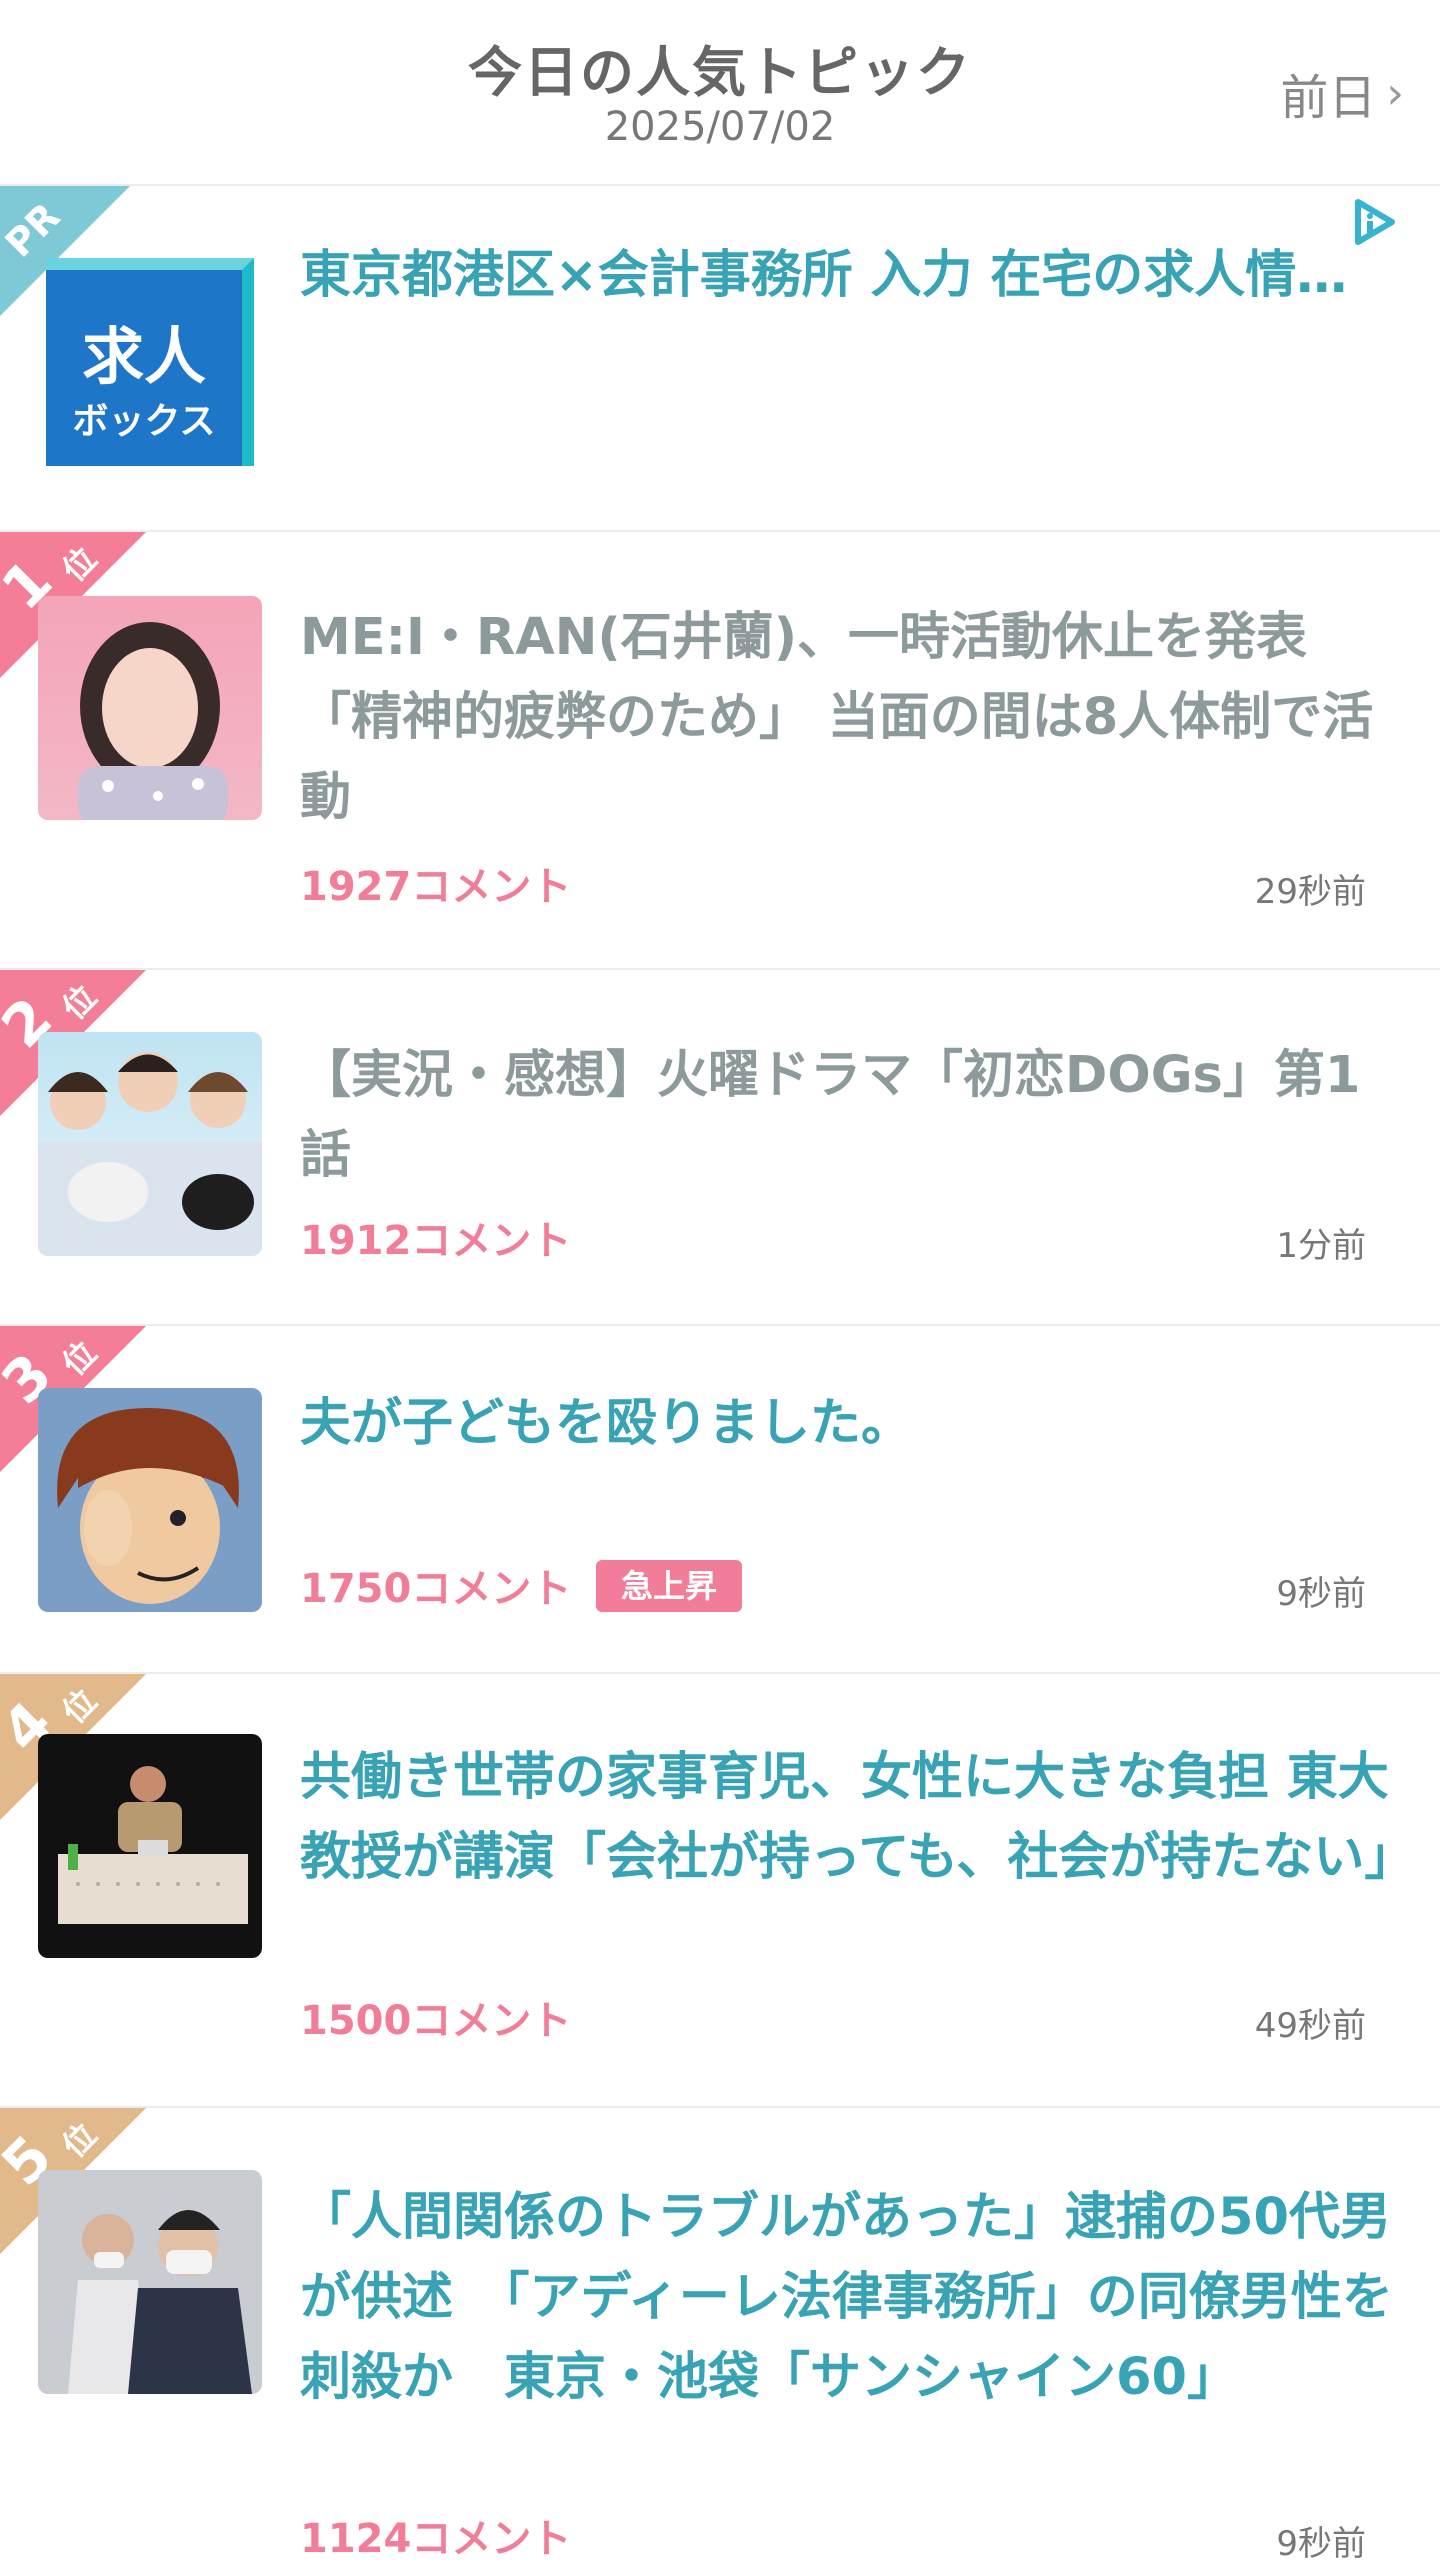 This screenshot has height=2566, width=1440. What do you see at coordinates (436, 887) in the screenshot?
I see `comment-count: 1927コメント` at bounding box center [436, 887].